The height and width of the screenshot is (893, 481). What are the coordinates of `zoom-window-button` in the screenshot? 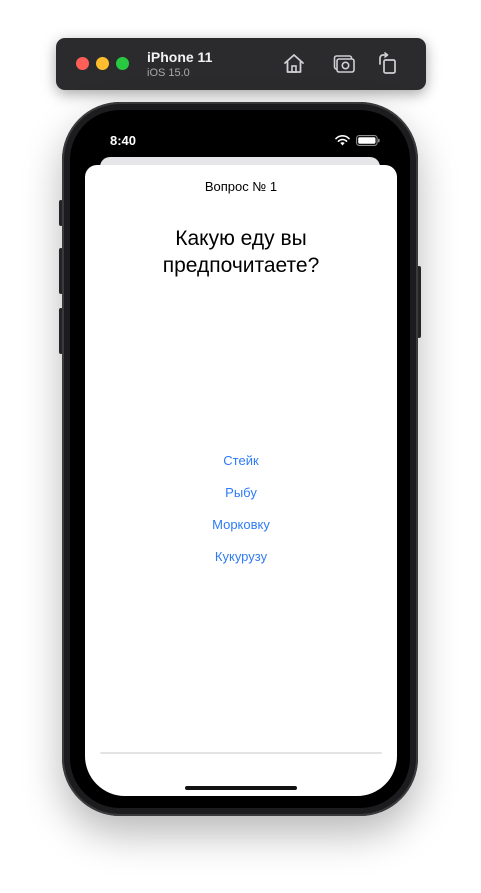 It's located at (122, 63).